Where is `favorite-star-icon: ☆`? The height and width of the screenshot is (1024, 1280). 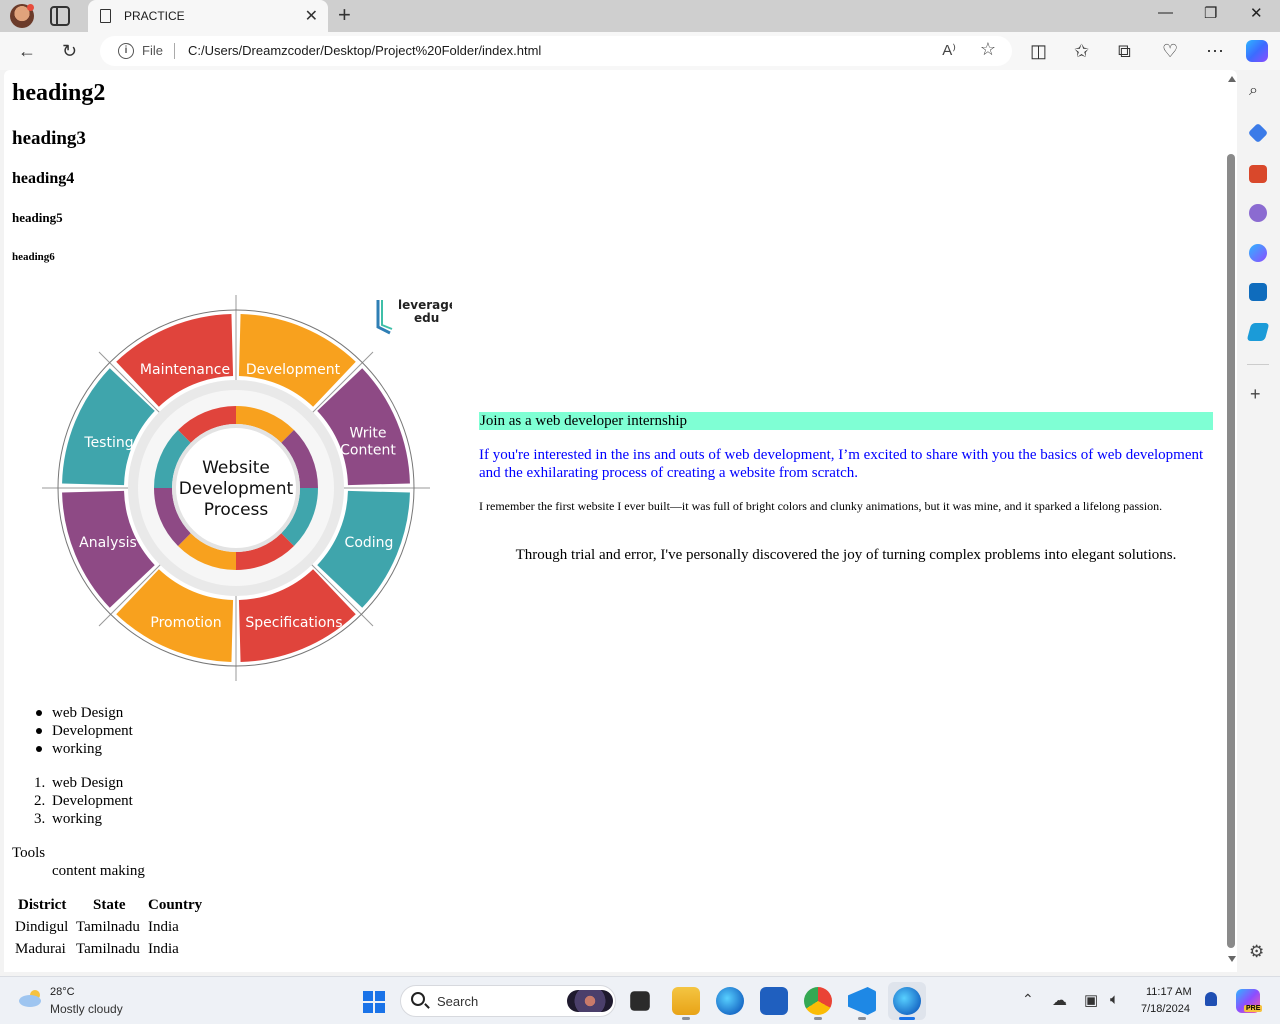
favorite-star-icon: ☆ is located at coordinates (988, 49).